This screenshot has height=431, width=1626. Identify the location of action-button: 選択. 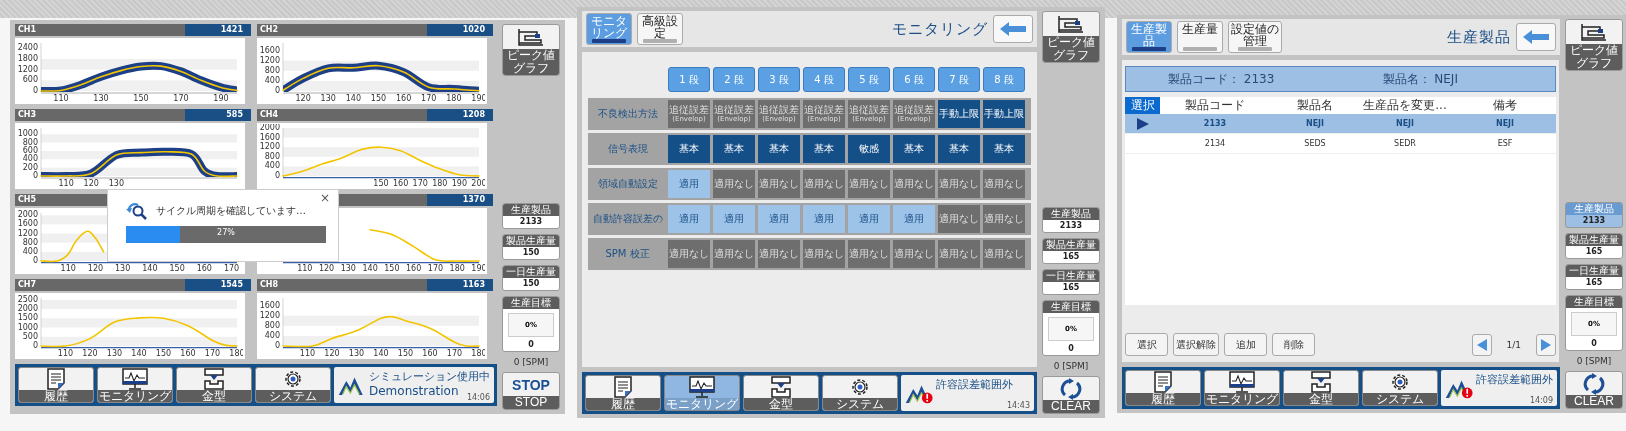
(1146, 344).